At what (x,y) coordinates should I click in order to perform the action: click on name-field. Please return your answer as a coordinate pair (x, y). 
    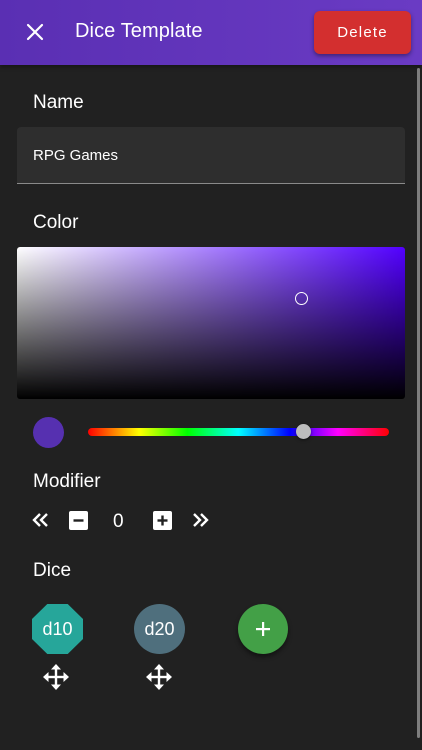
    Looking at the image, I should click on (211, 155).